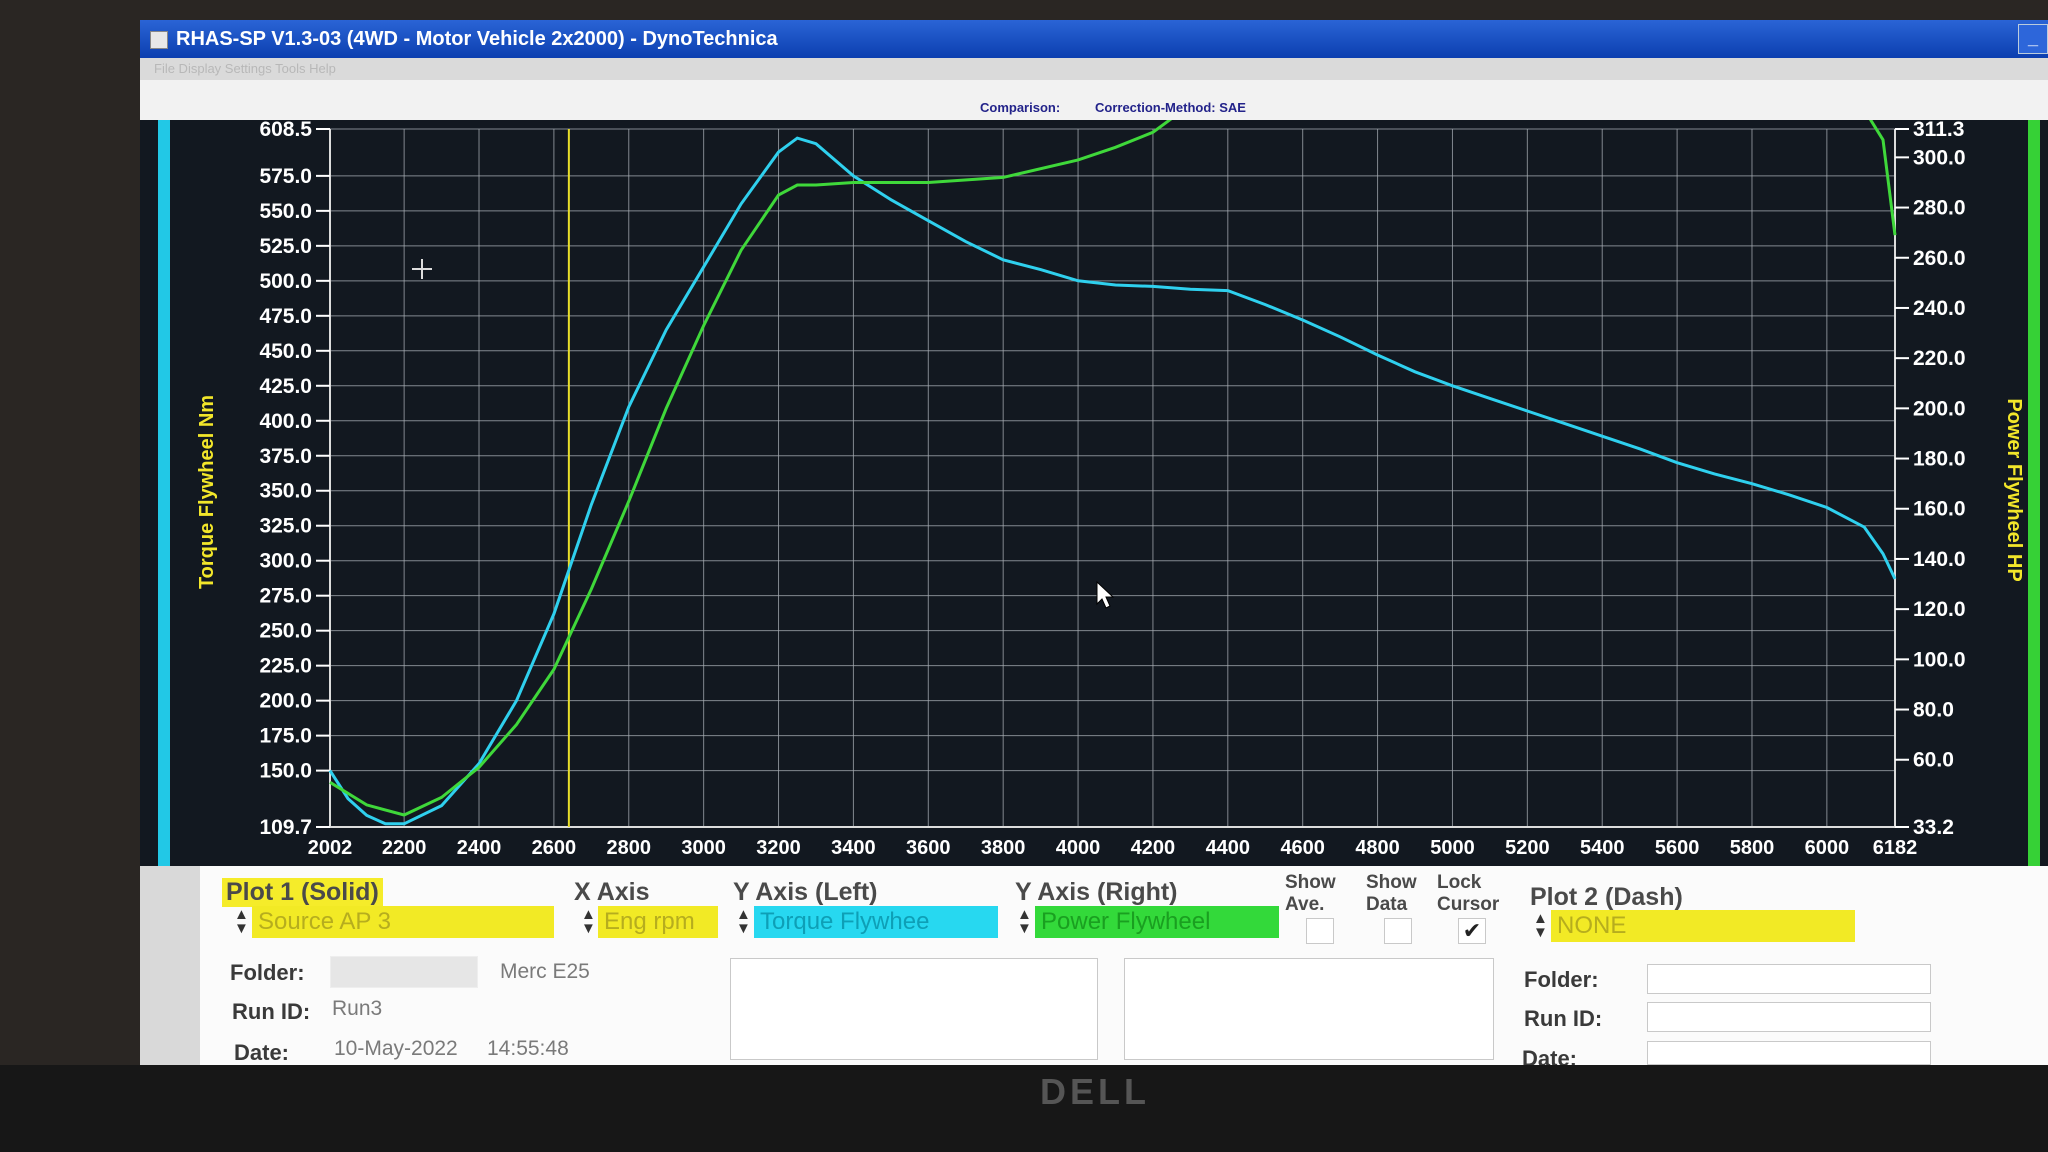  Describe the element at coordinates (262, 1052) in the screenshot. I see `plot1-date-label: Date:` at that location.